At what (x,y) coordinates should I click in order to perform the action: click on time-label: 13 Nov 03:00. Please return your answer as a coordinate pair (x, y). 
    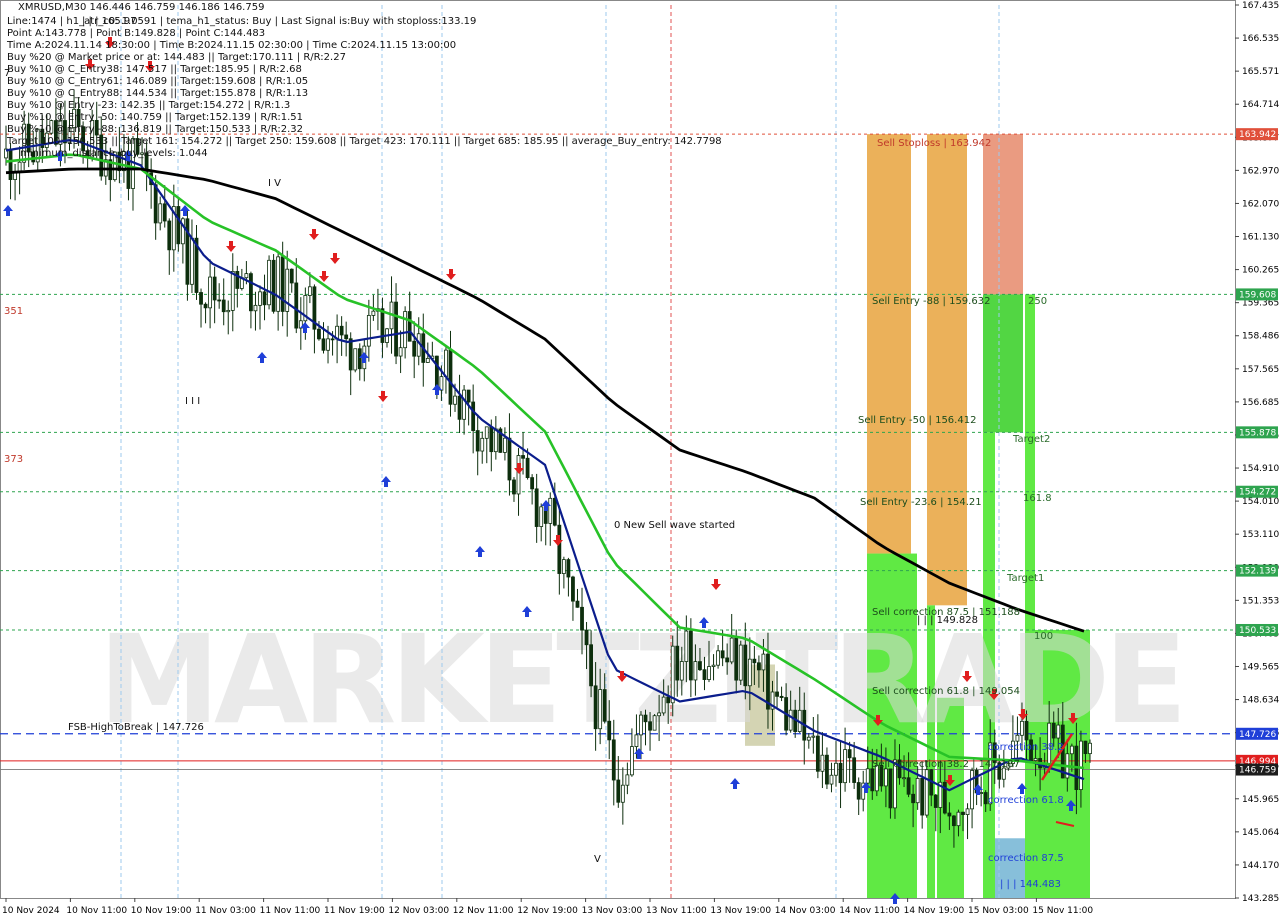
    Looking at the image, I should click on (612, 911).